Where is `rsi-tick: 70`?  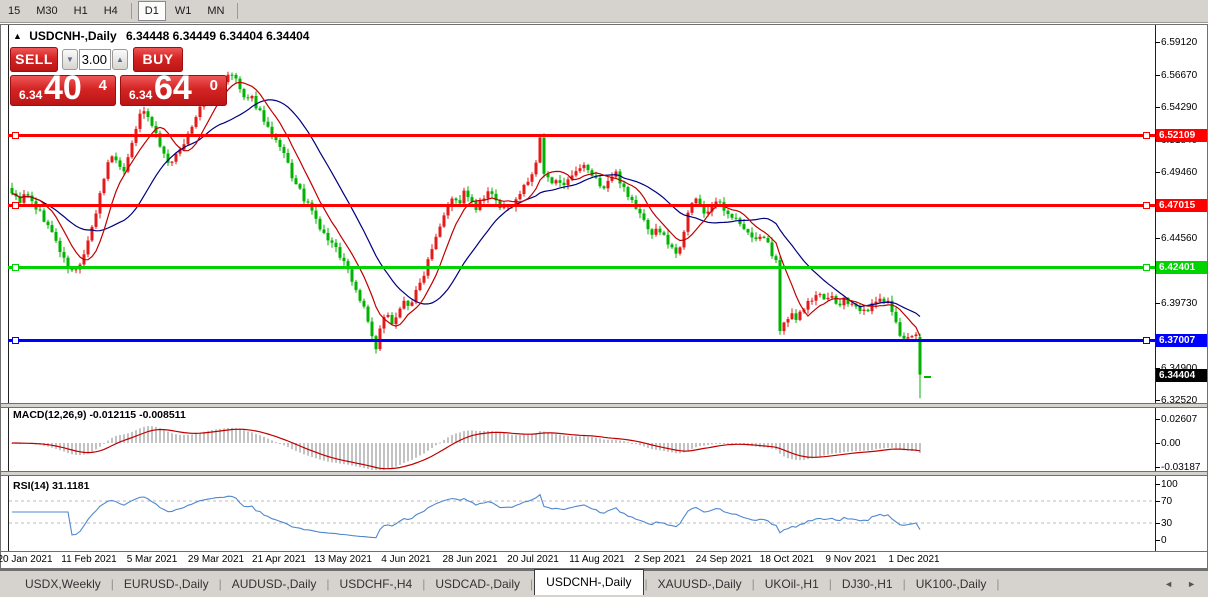
rsi-tick: 70 is located at coordinates (1163, 501).